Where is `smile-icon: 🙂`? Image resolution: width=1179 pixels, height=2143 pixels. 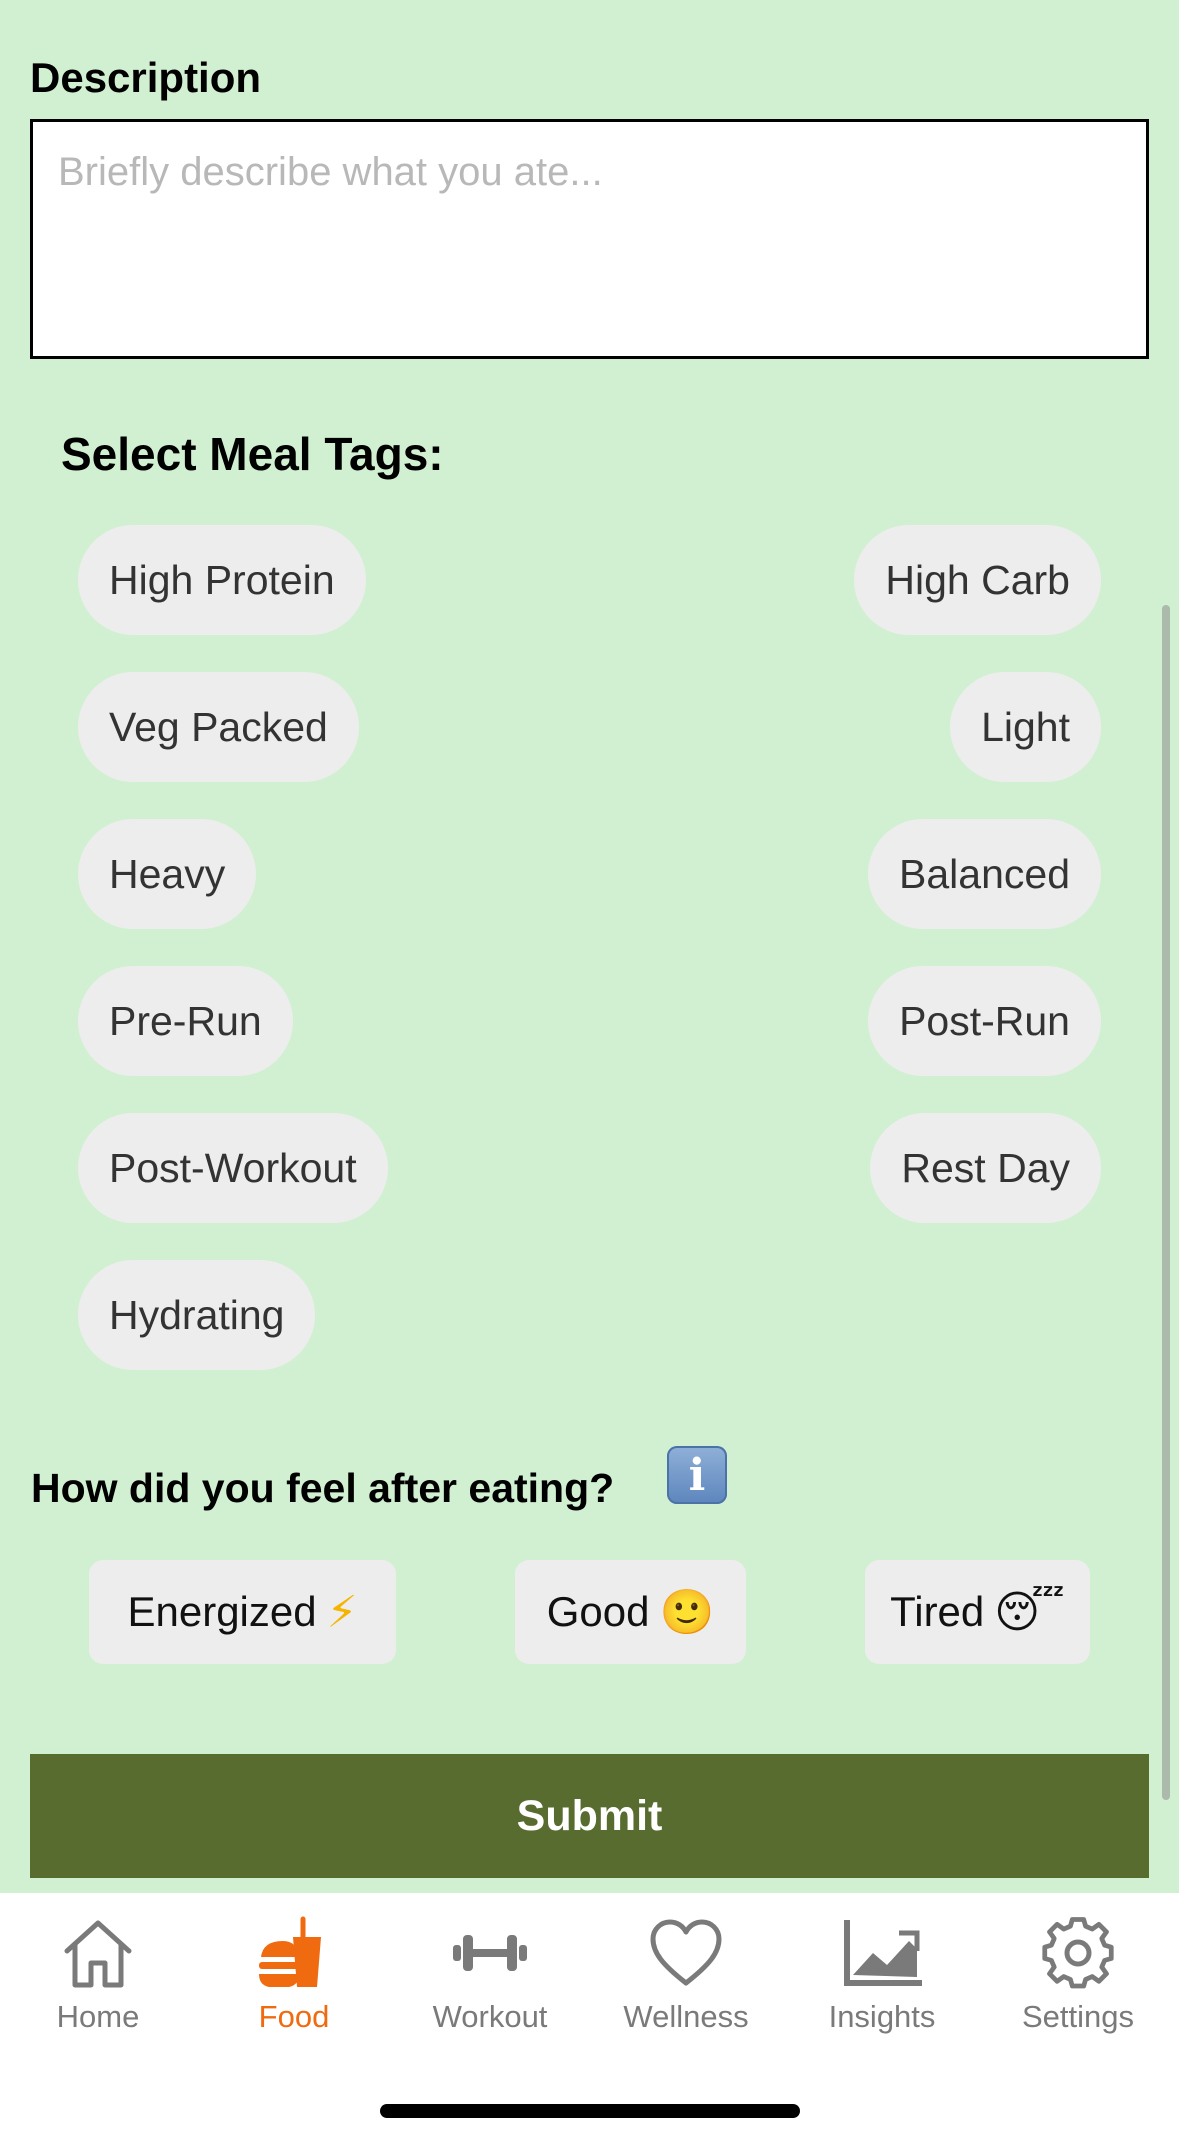
smile-icon: 🙂 is located at coordinates (687, 1612).